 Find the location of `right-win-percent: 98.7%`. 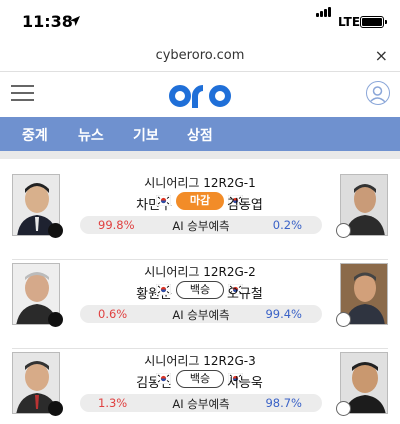

right-win-percent: 98.7% is located at coordinates (283, 403).